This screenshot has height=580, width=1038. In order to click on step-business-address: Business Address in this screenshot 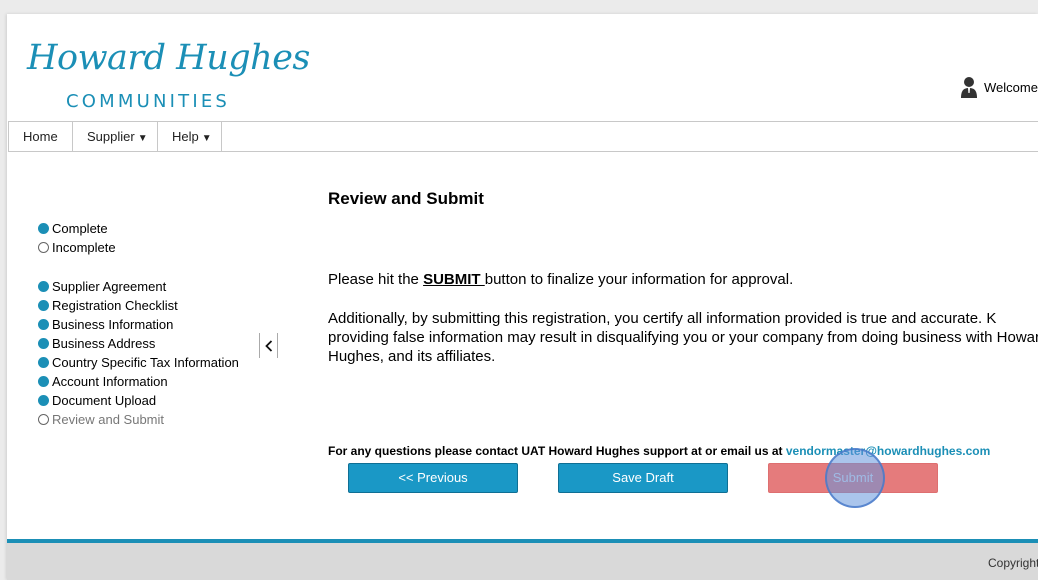, I will do `click(138, 343)`.